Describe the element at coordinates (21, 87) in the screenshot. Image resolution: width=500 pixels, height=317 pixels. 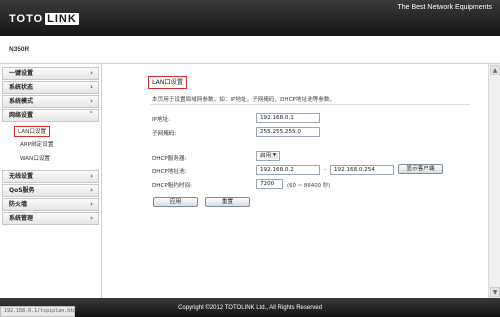
I see `sidebar-item-label: 系统状态` at that location.